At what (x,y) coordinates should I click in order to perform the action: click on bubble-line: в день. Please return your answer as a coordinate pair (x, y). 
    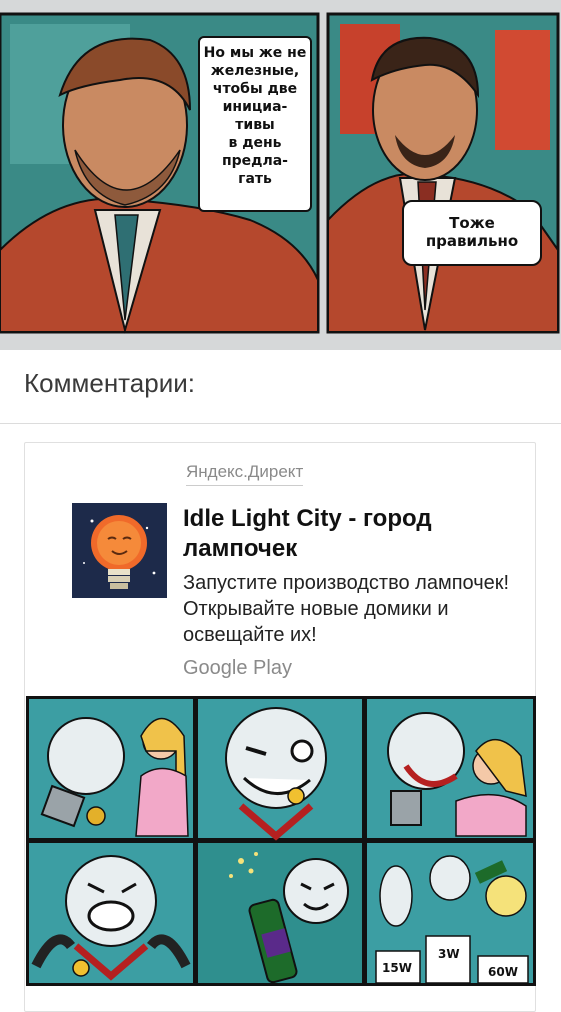
    Looking at the image, I should click on (255, 143).